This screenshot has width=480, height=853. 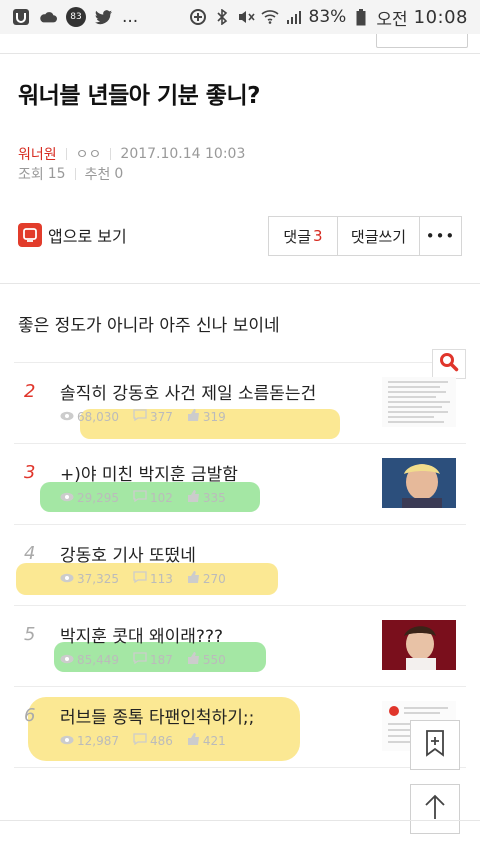 I want to click on comment-count: 187, so click(x=161, y=659).